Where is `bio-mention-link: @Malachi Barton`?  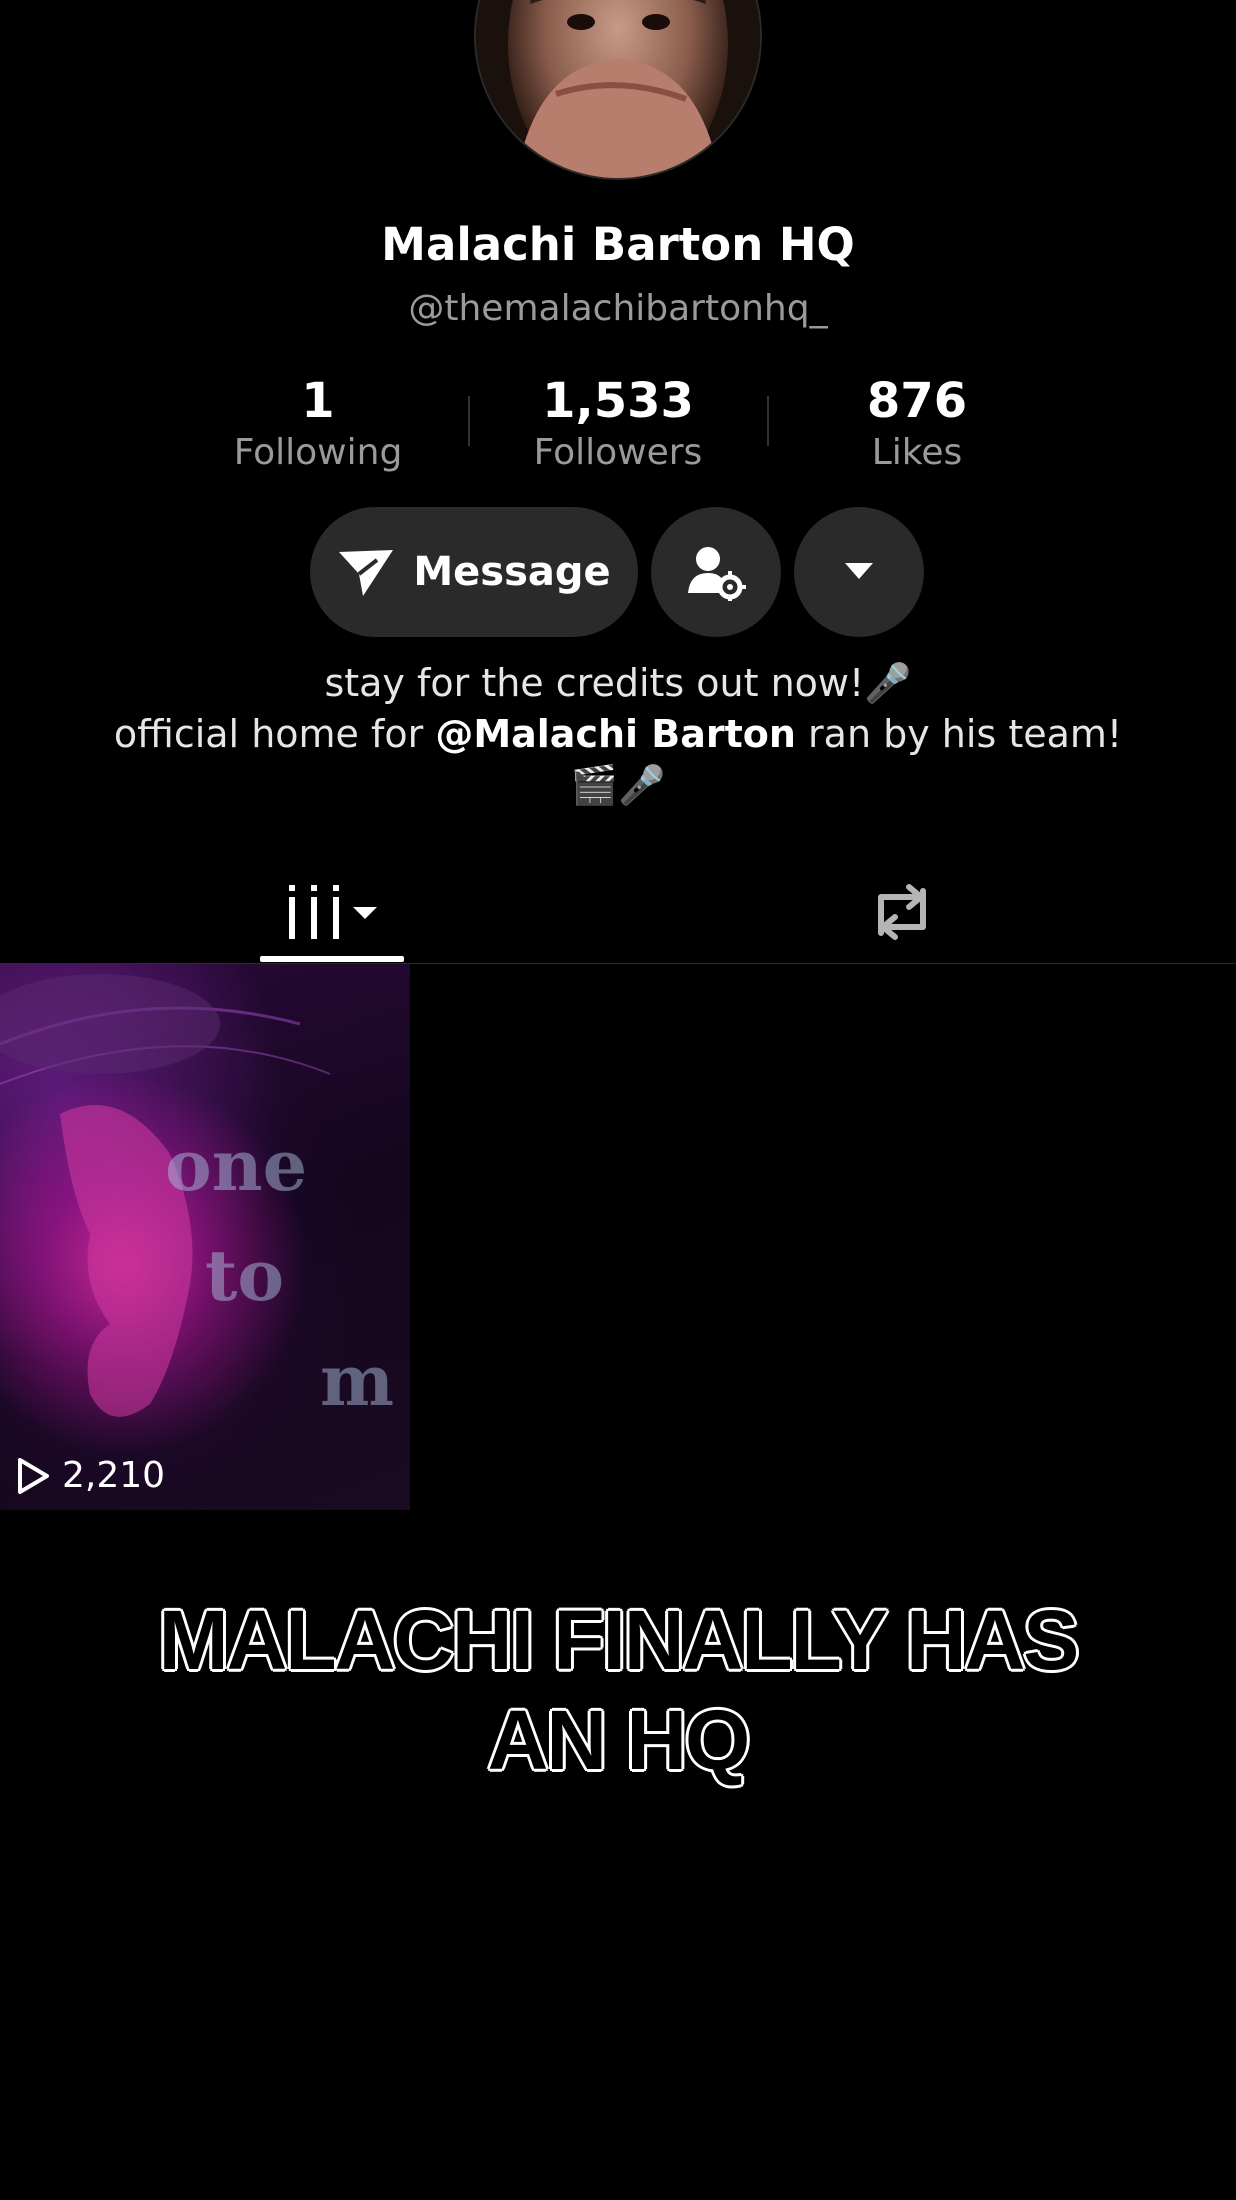 bio-mention-link: @Malachi Barton is located at coordinates (615, 734).